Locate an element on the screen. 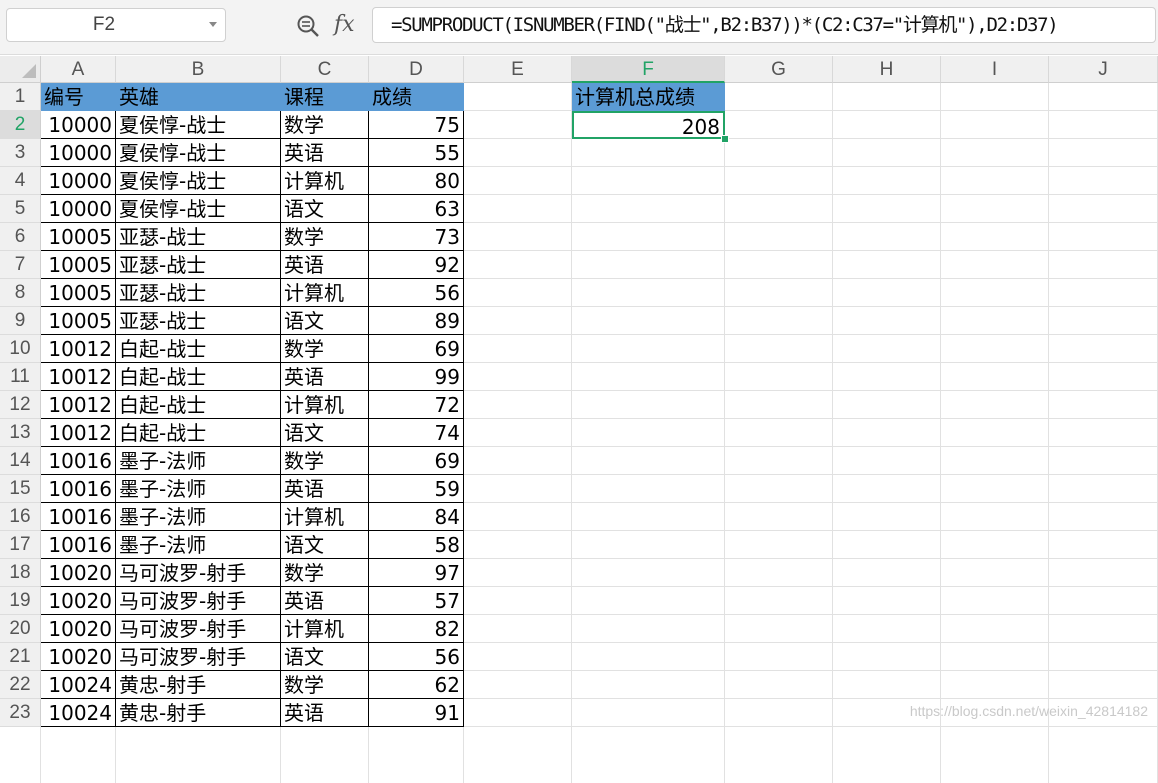 Image resolution: width=1158 pixels, height=783 pixels. table-cell: 91 is located at coordinates (416, 713).